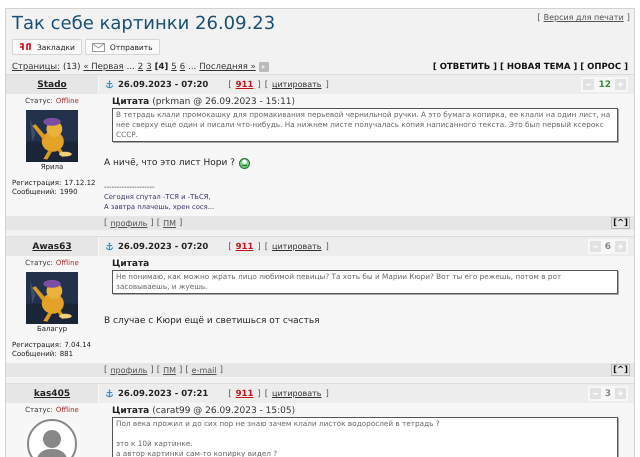 This screenshot has width=640, height=457. Describe the element at coordinates (263, 67) in the screenshot. I see `page-jump-icon` at that location.